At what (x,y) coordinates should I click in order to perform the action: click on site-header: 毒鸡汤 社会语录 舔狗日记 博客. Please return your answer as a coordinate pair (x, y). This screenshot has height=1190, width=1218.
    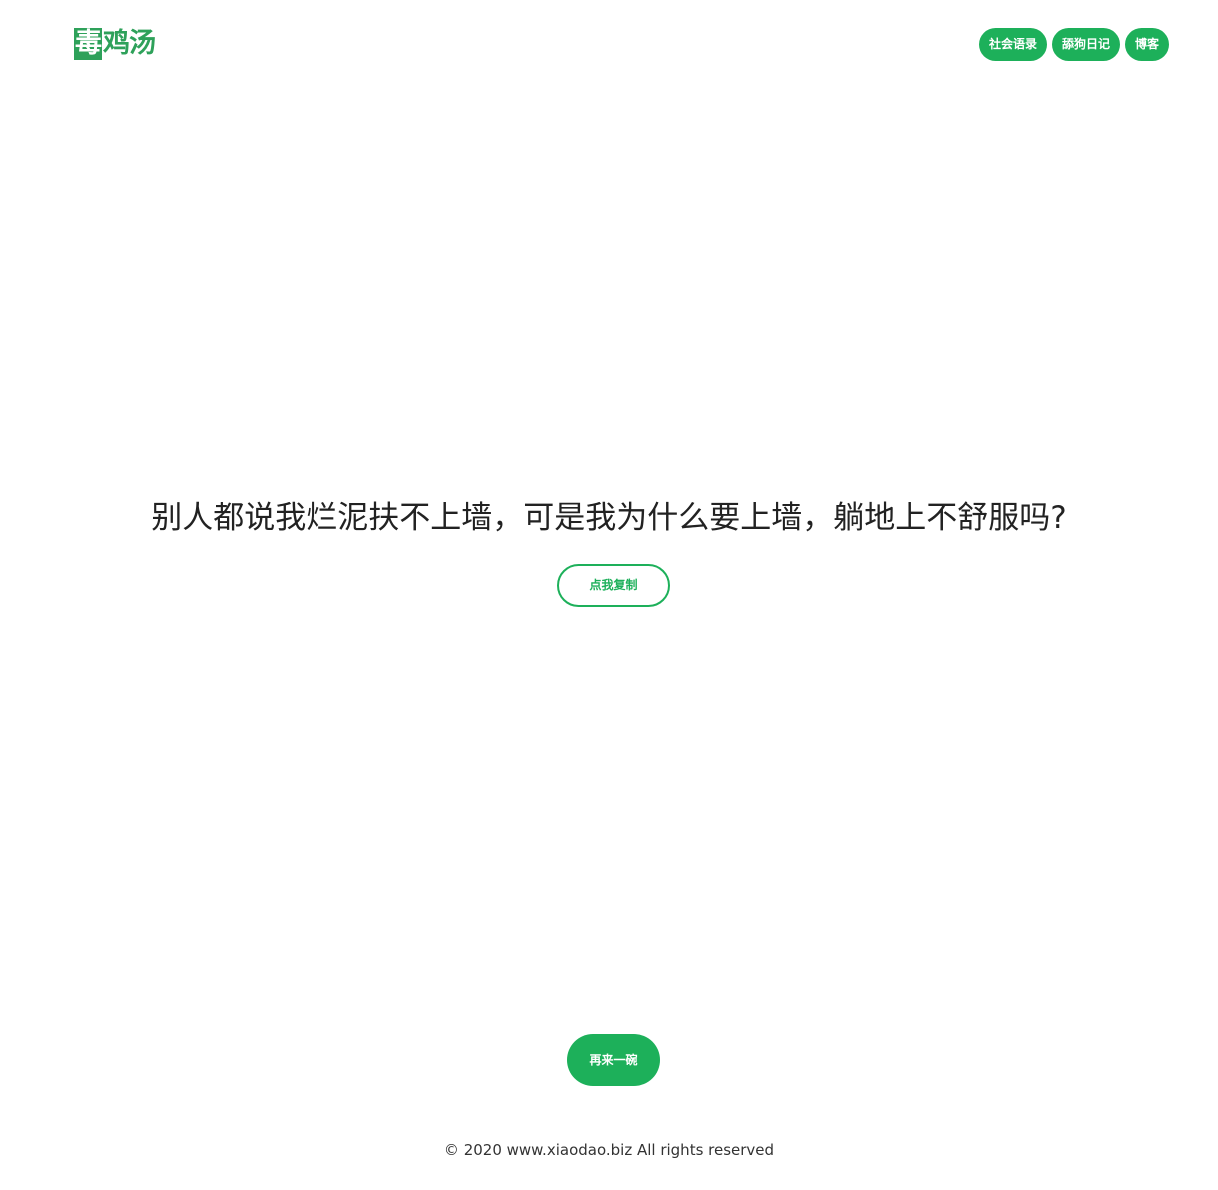
    Looking at the image, I should click on (609, 45).